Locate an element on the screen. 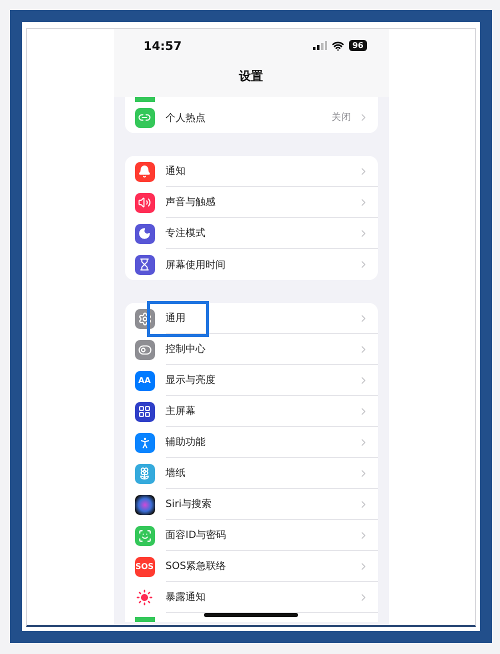  row-label: SOS紧急联络 is located at coordinates (196, 566).